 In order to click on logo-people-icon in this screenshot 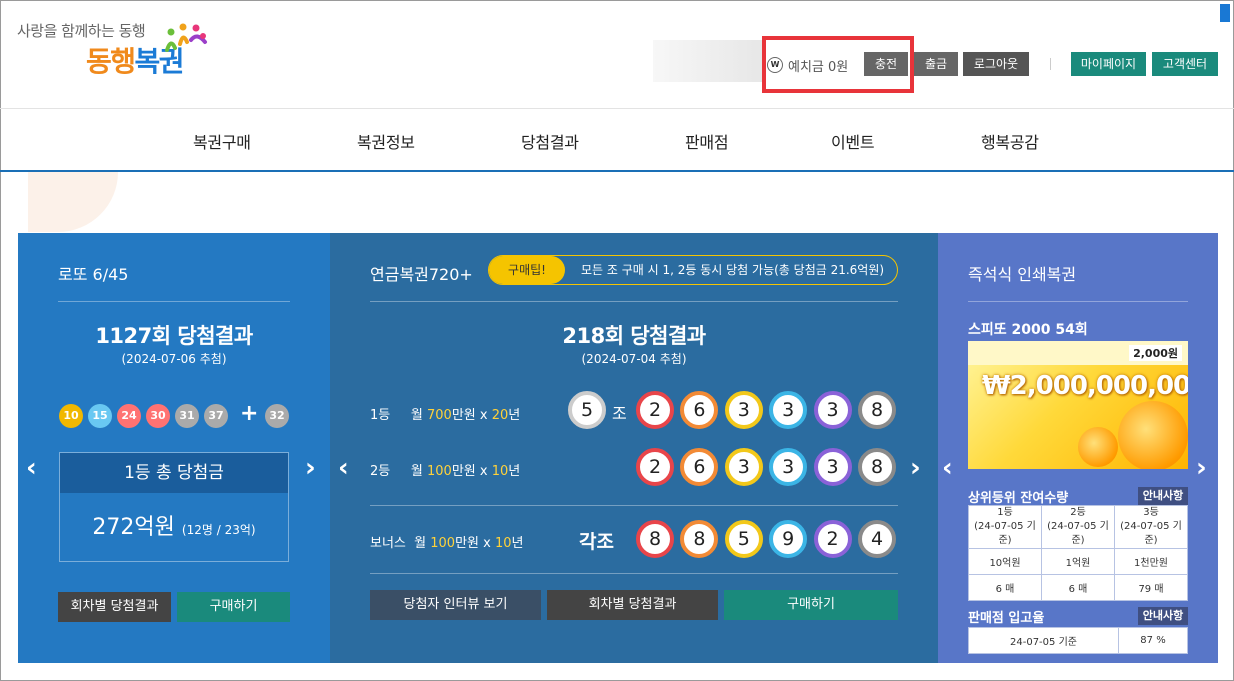, I will do `click(186, 37)`.